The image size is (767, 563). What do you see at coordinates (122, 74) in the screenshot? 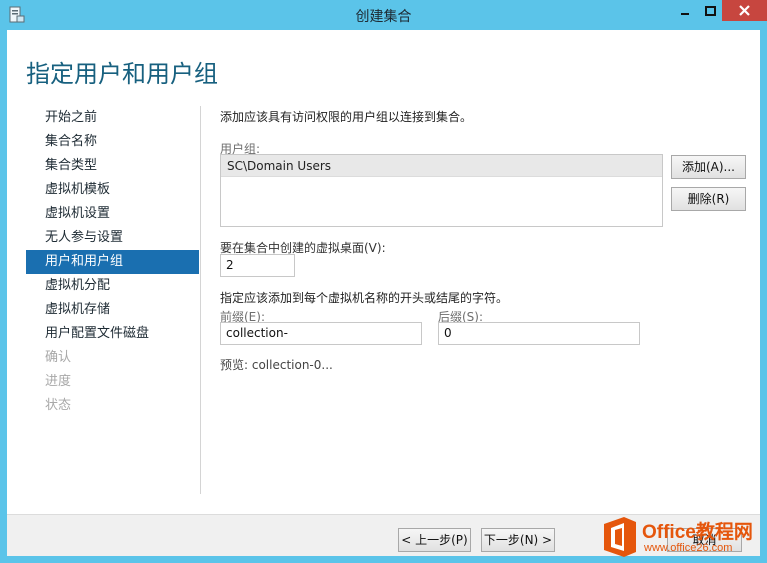
I see `page-title: 指定用户和用户组` at bounding box center [122, 74].